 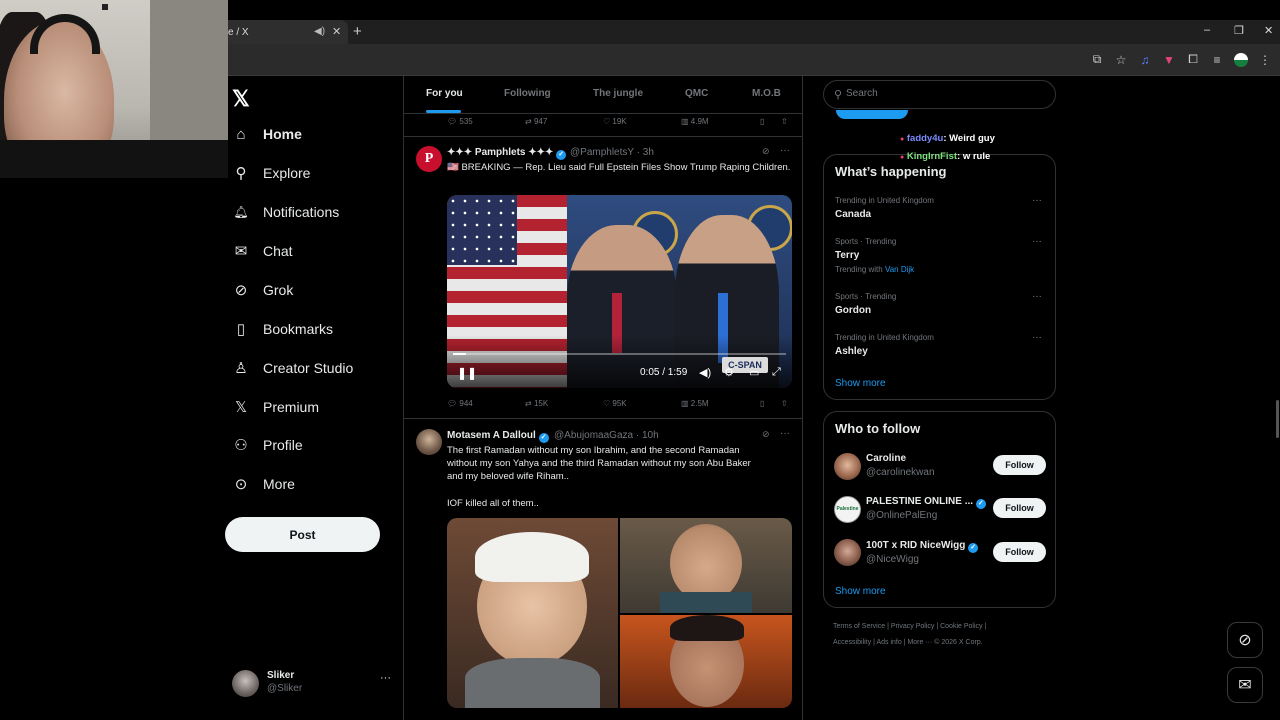 I want to click on author-handle: @PamphletsY · 3h, so click(x=612, y=152).